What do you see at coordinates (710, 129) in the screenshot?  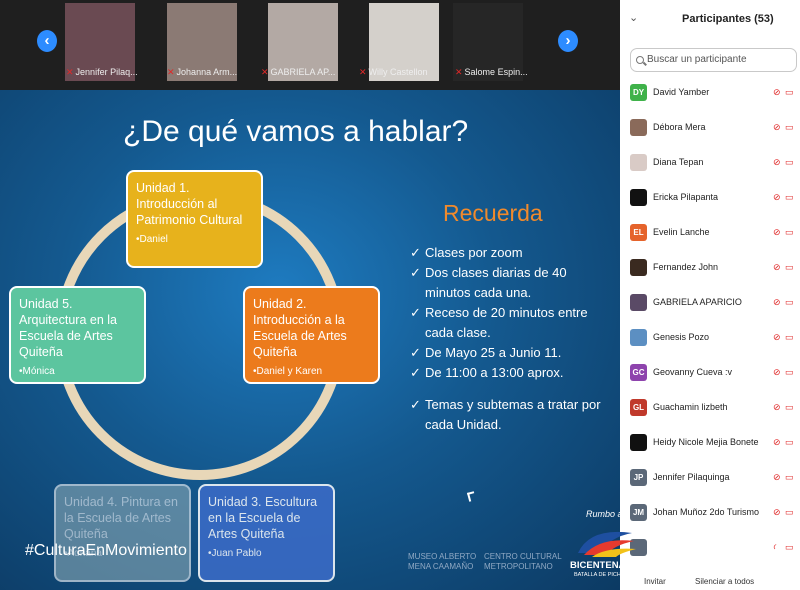 I see `participant-row: Débora Mera ⊘ ▭` at bounding box center [710, 129].